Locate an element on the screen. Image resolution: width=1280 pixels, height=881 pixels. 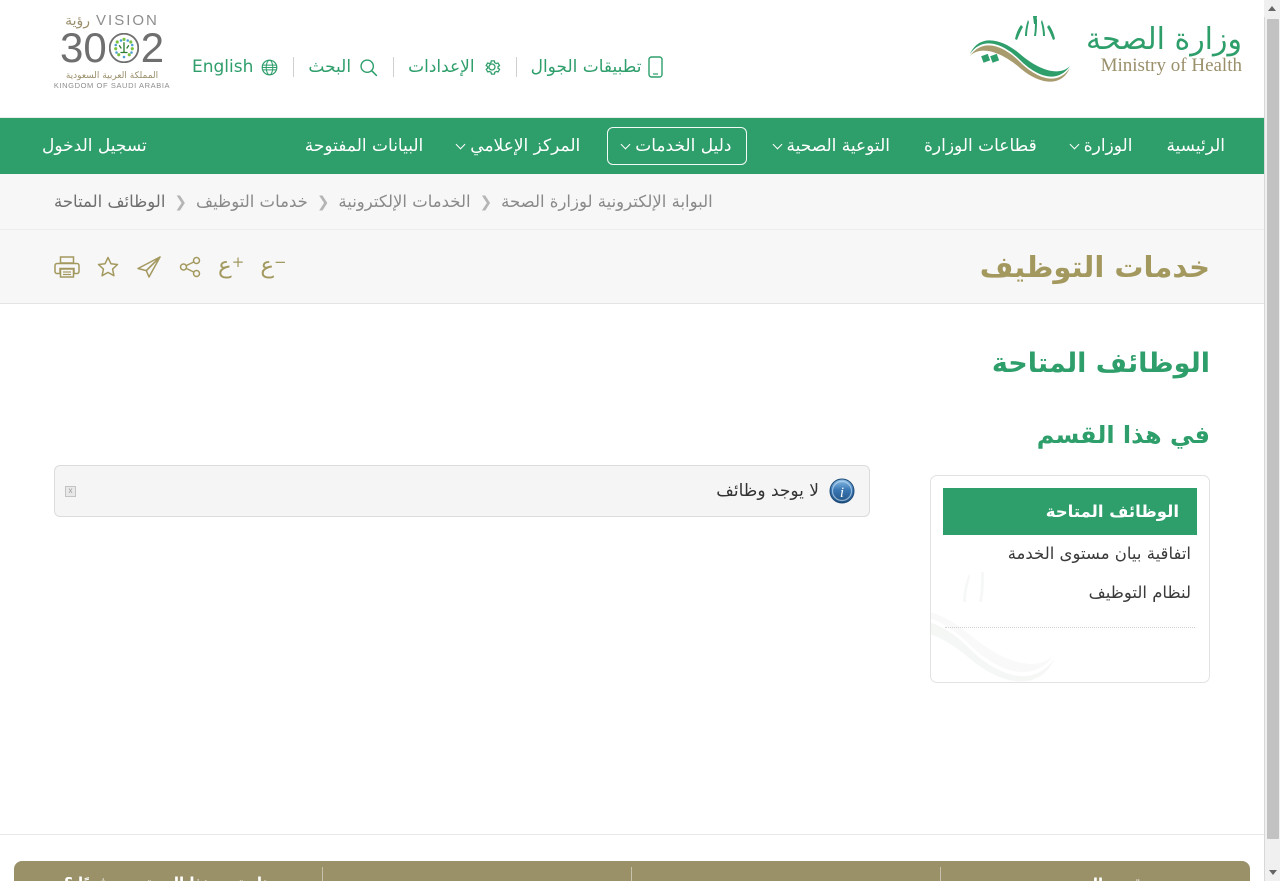
utility-label-search: البحث is located at coordinates (330, 67).